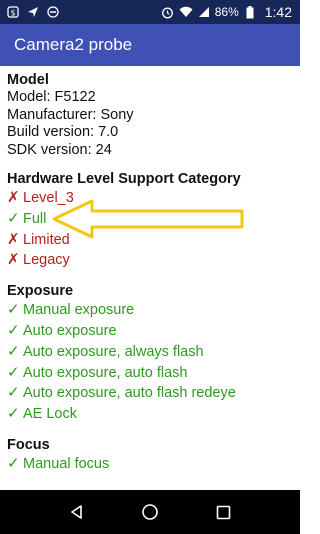  Describe the element at coordinates (129, 393) in the screenshot. I see `feature-label: Auto exposure, auto flash redeye` at that location.